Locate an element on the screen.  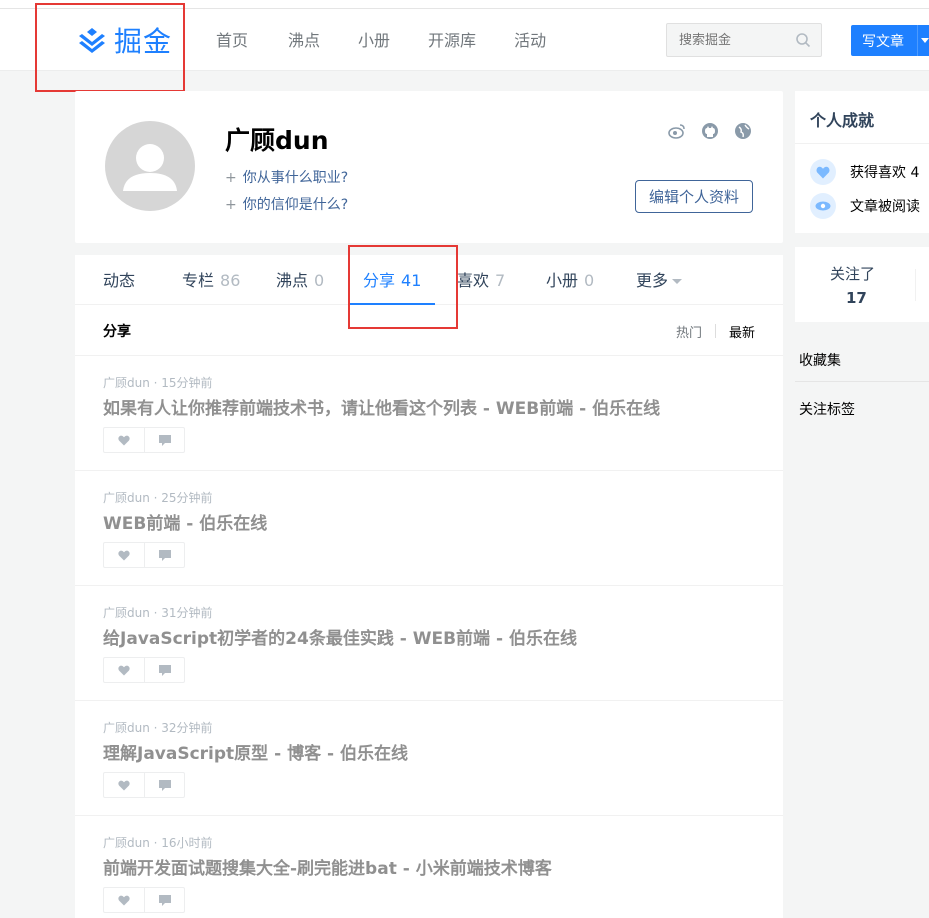
avatar is located at coordinates (150, 166).